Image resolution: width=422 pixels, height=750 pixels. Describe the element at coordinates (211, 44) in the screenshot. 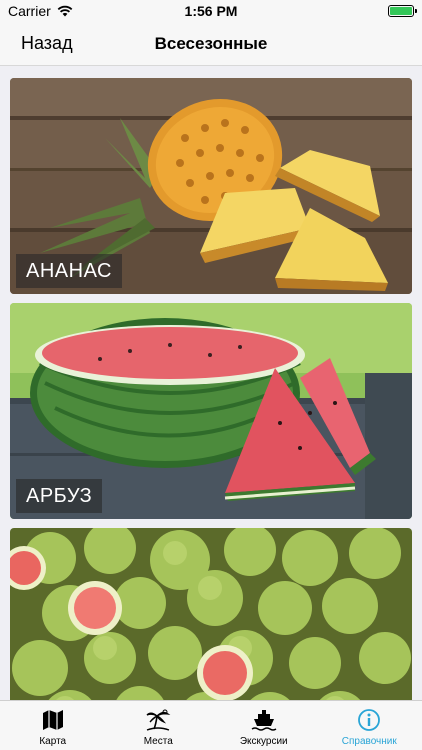

I see `navigation-bar: Назад Всесезонные` at that location.